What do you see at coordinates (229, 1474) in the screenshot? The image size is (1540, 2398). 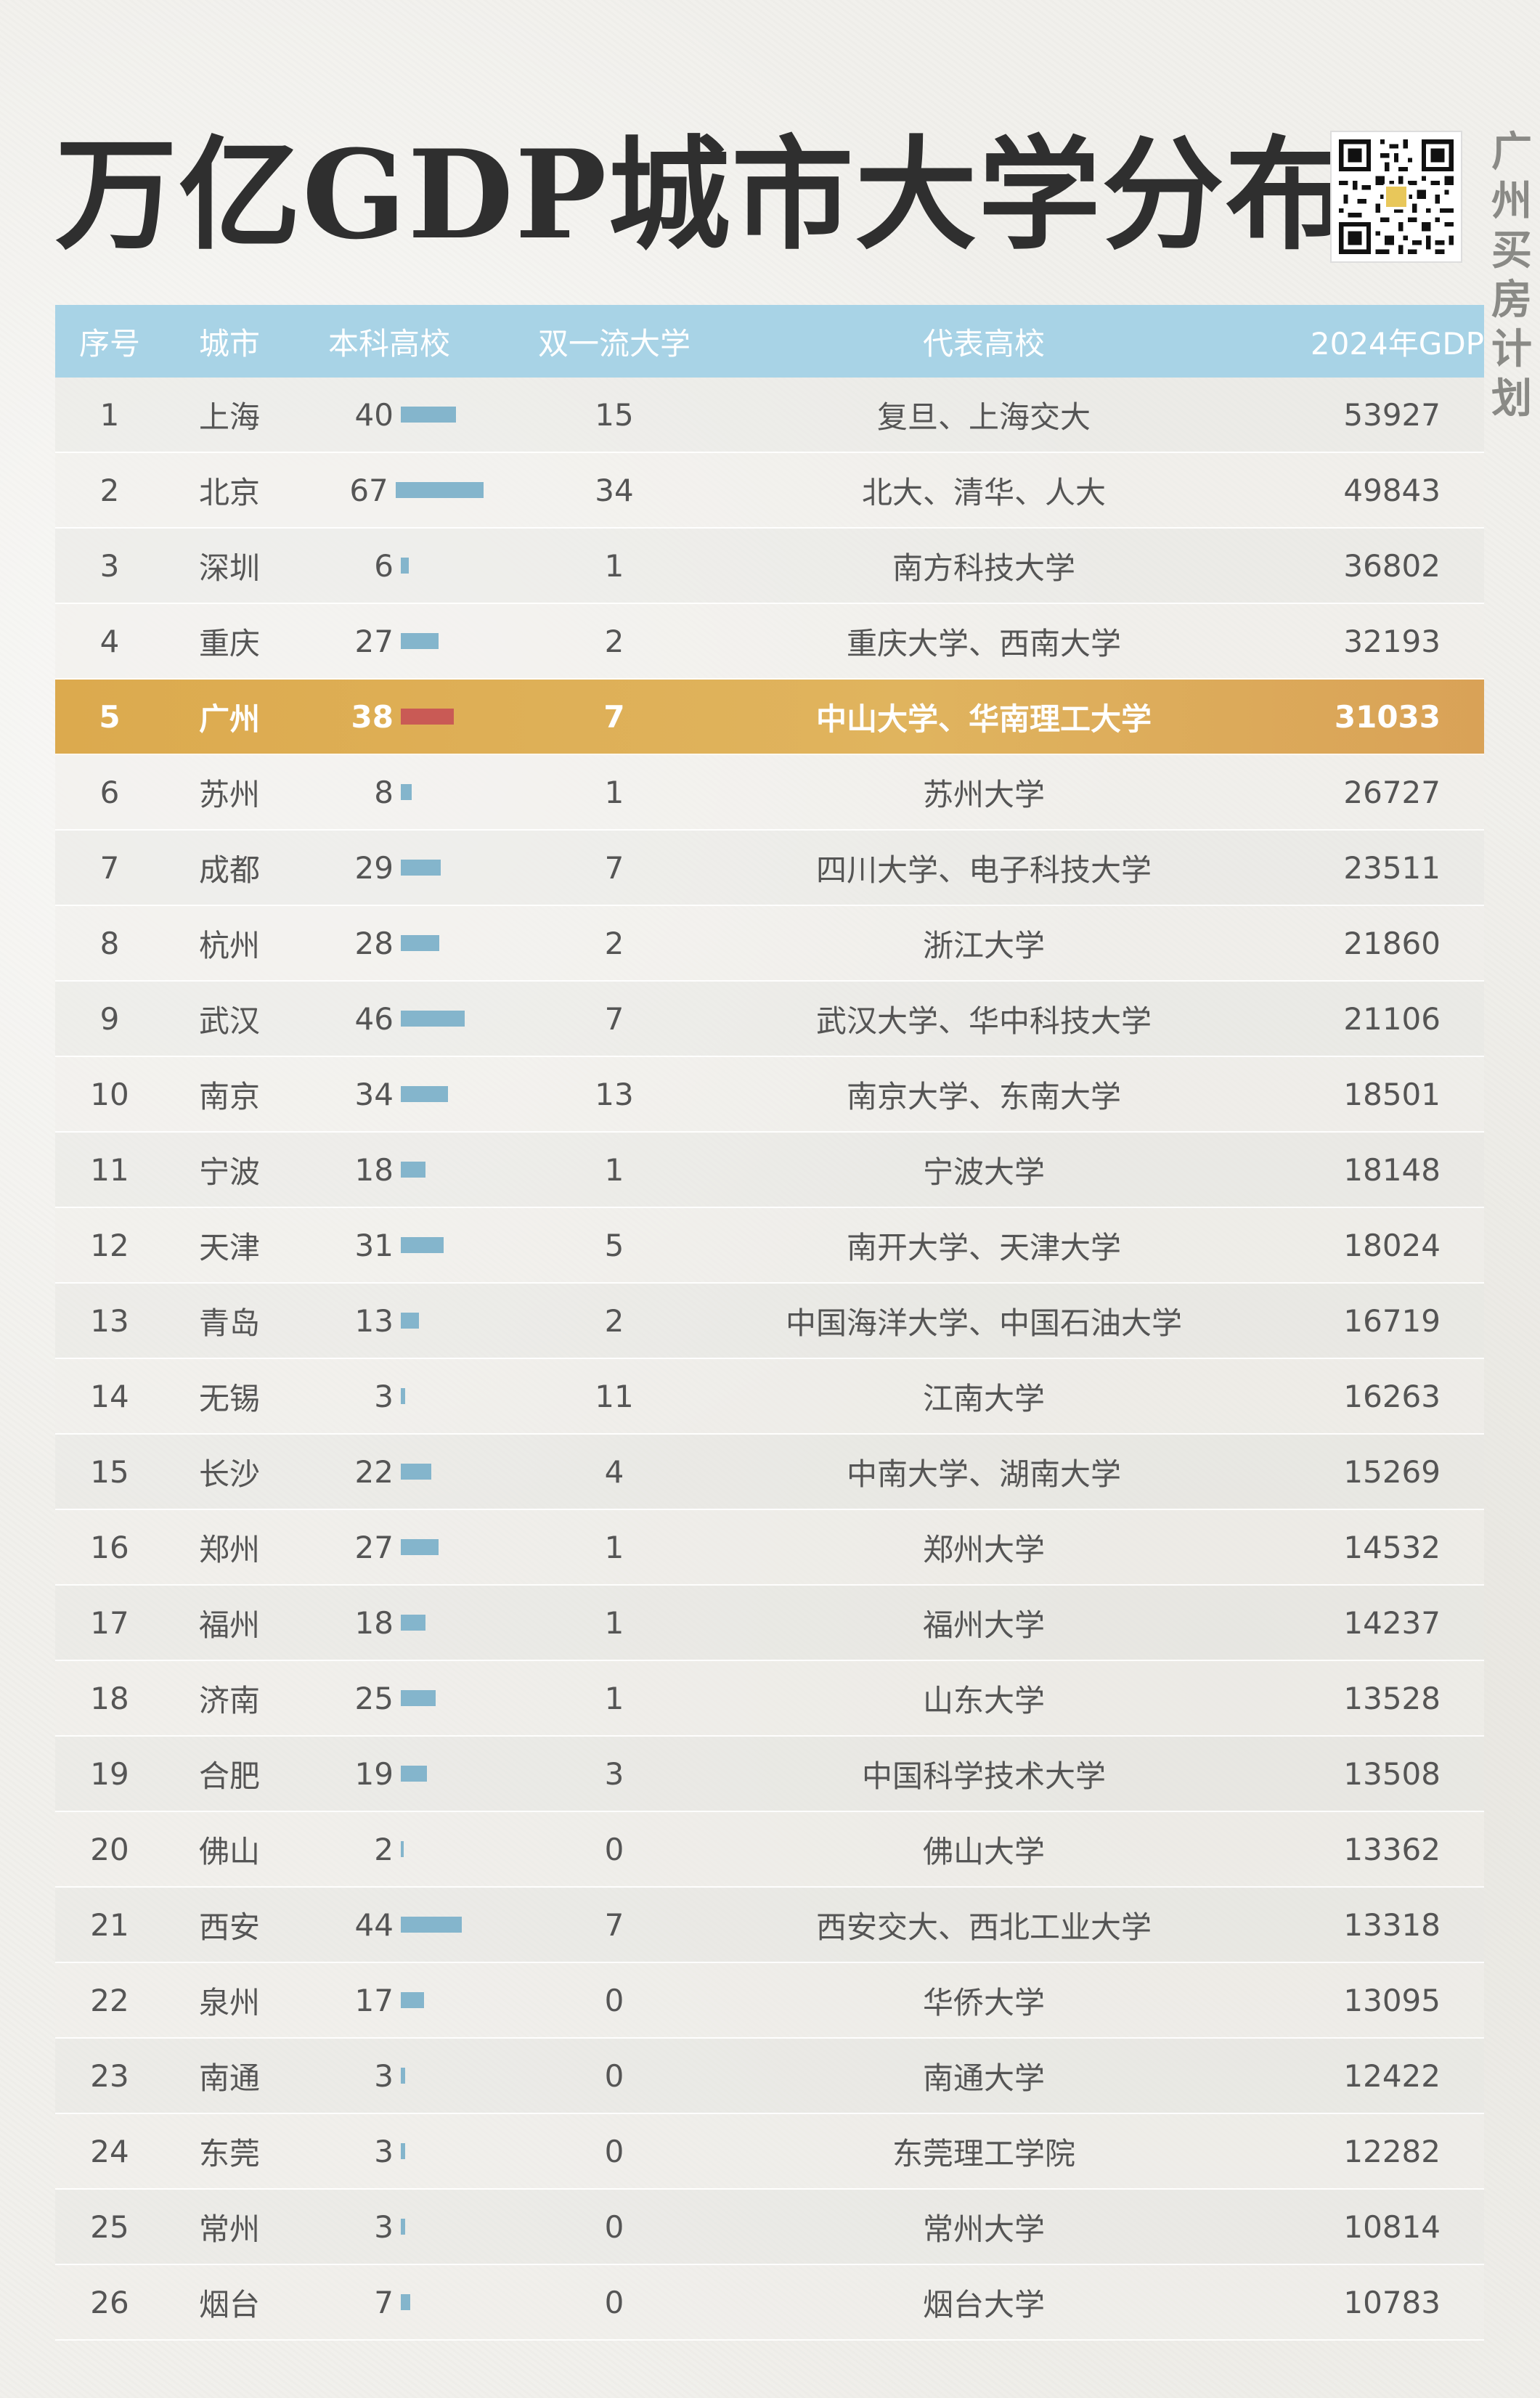 I see `cell-city: 长沙` at bounding box center [229, 1474].